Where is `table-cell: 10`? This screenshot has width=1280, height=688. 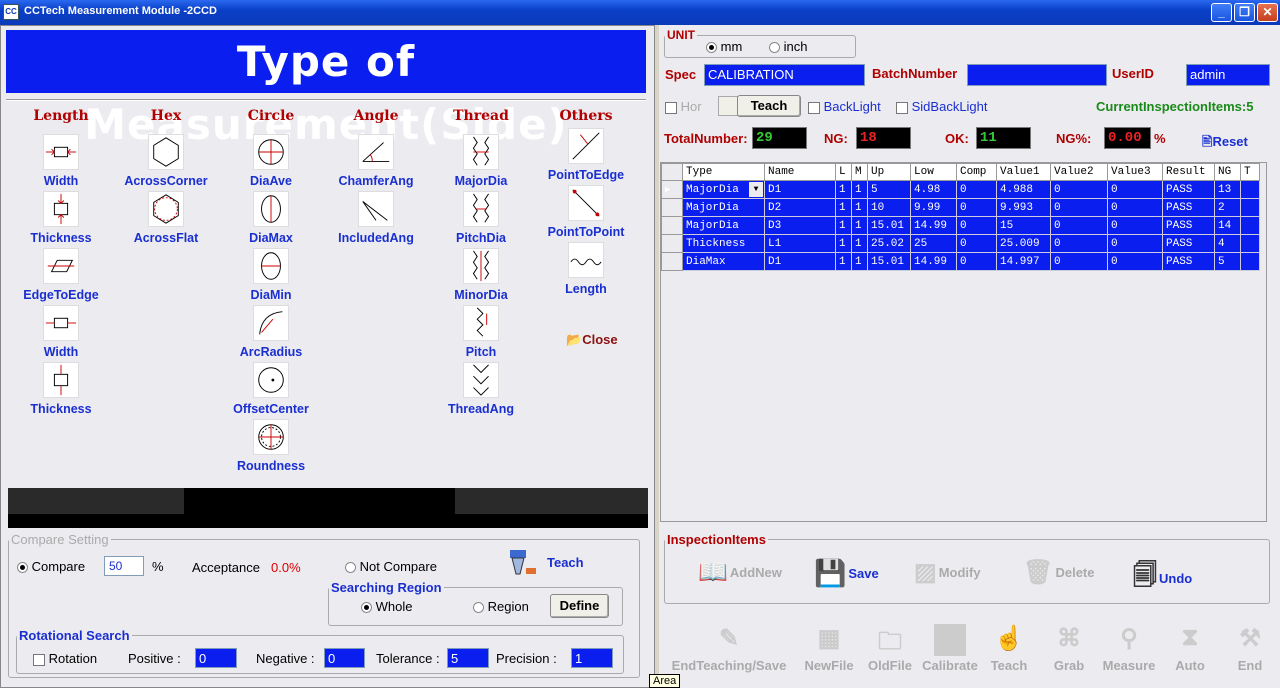
table-cell: 10 is located at coordinates (889, 207).